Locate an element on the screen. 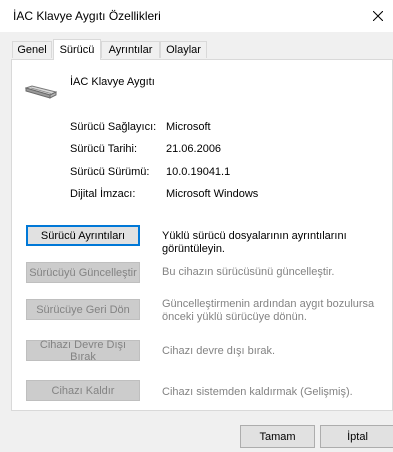 The height and width of the screenshot is (452, 393). roll-back-driver-button: Sürücüye Geri Dön is located at coordinates (83, 309).